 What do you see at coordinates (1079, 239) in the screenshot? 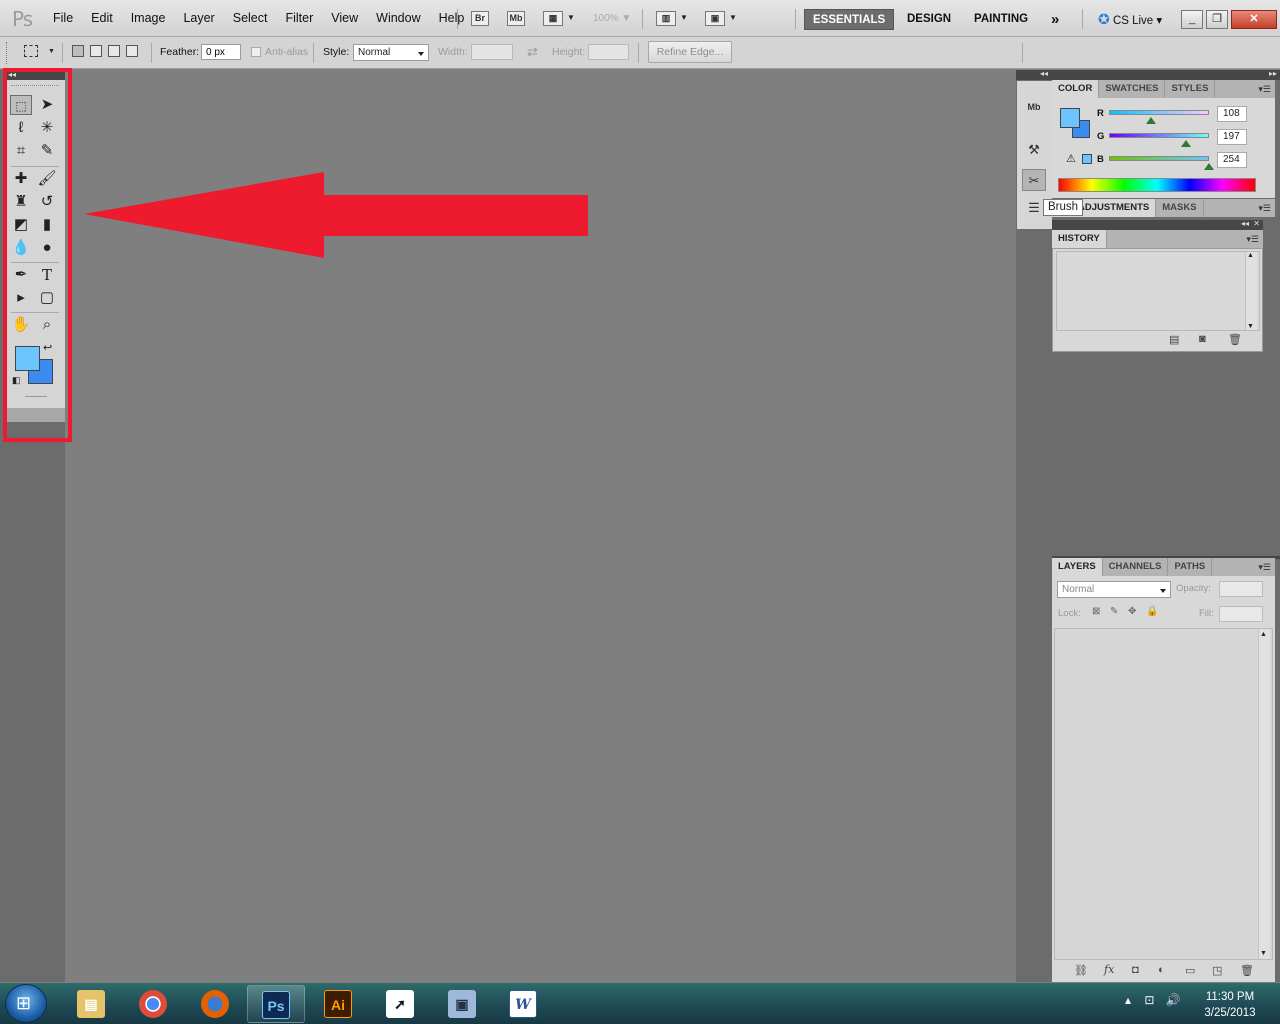
I see `tab-history: HISTORY` at bounding box center [1079, 239].